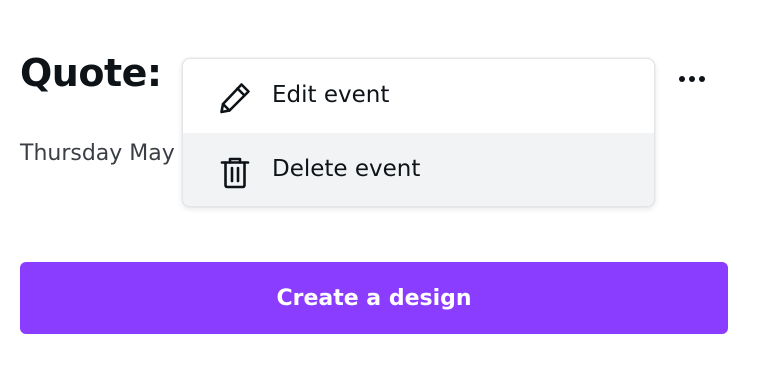 Image resolution: width=768 pixels, height=373 pixels. I want to click on more-options-button, so click(692, 79).